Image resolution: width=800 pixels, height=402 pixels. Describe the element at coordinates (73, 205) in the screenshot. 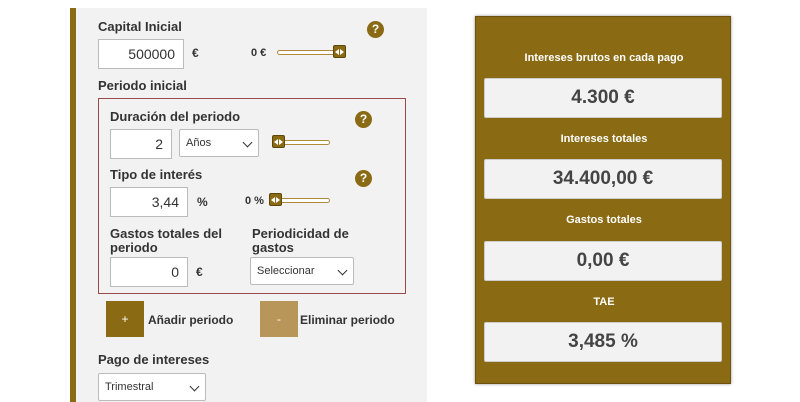

I see `form-panel-accent-bar` at that location.